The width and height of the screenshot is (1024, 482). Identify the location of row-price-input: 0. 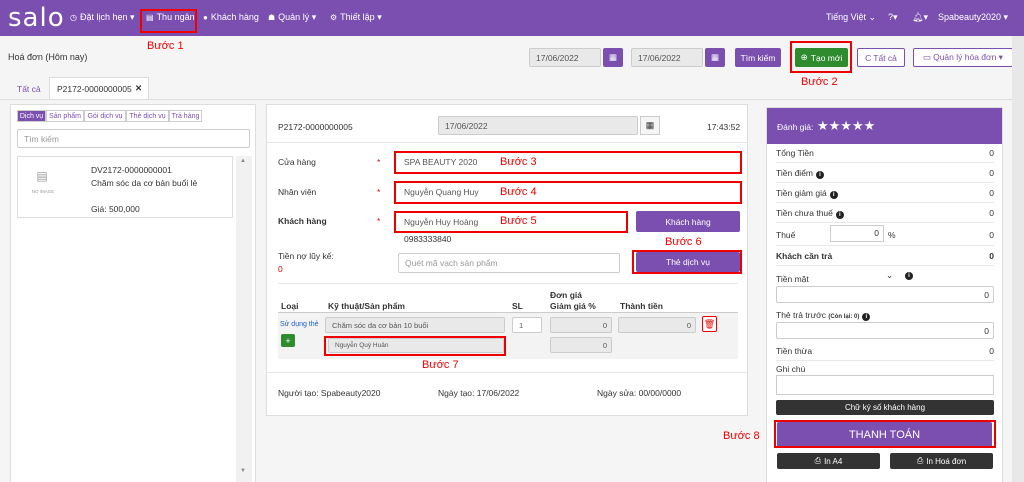
(581, 325).